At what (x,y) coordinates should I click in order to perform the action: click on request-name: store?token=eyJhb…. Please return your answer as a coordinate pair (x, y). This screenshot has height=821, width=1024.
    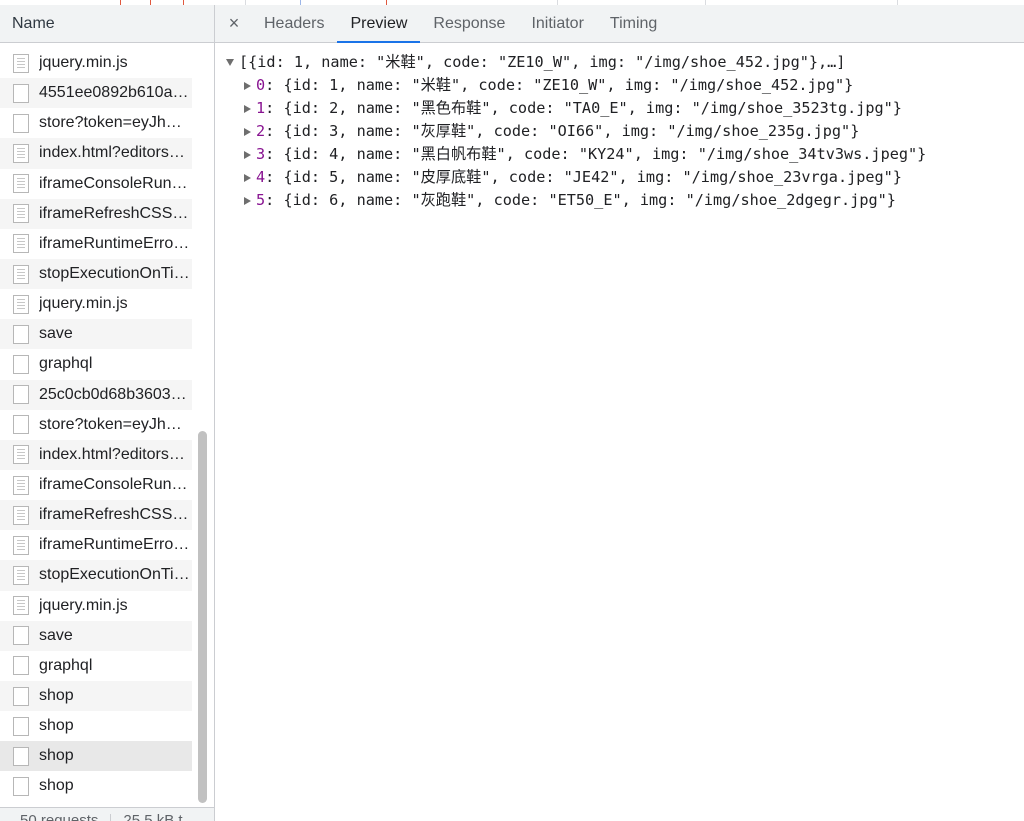
    Looking at the image, I should click on (115, 123).